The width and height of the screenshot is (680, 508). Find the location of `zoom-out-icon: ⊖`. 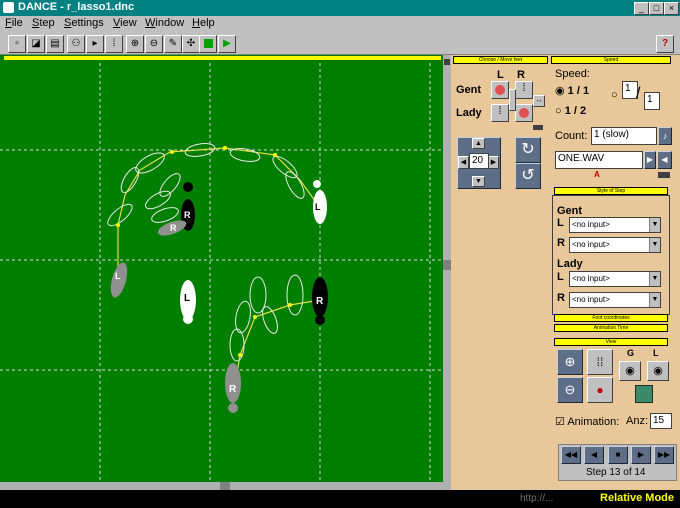

zoom-out-icon: ⊖ is located at coordinates (154, 44).